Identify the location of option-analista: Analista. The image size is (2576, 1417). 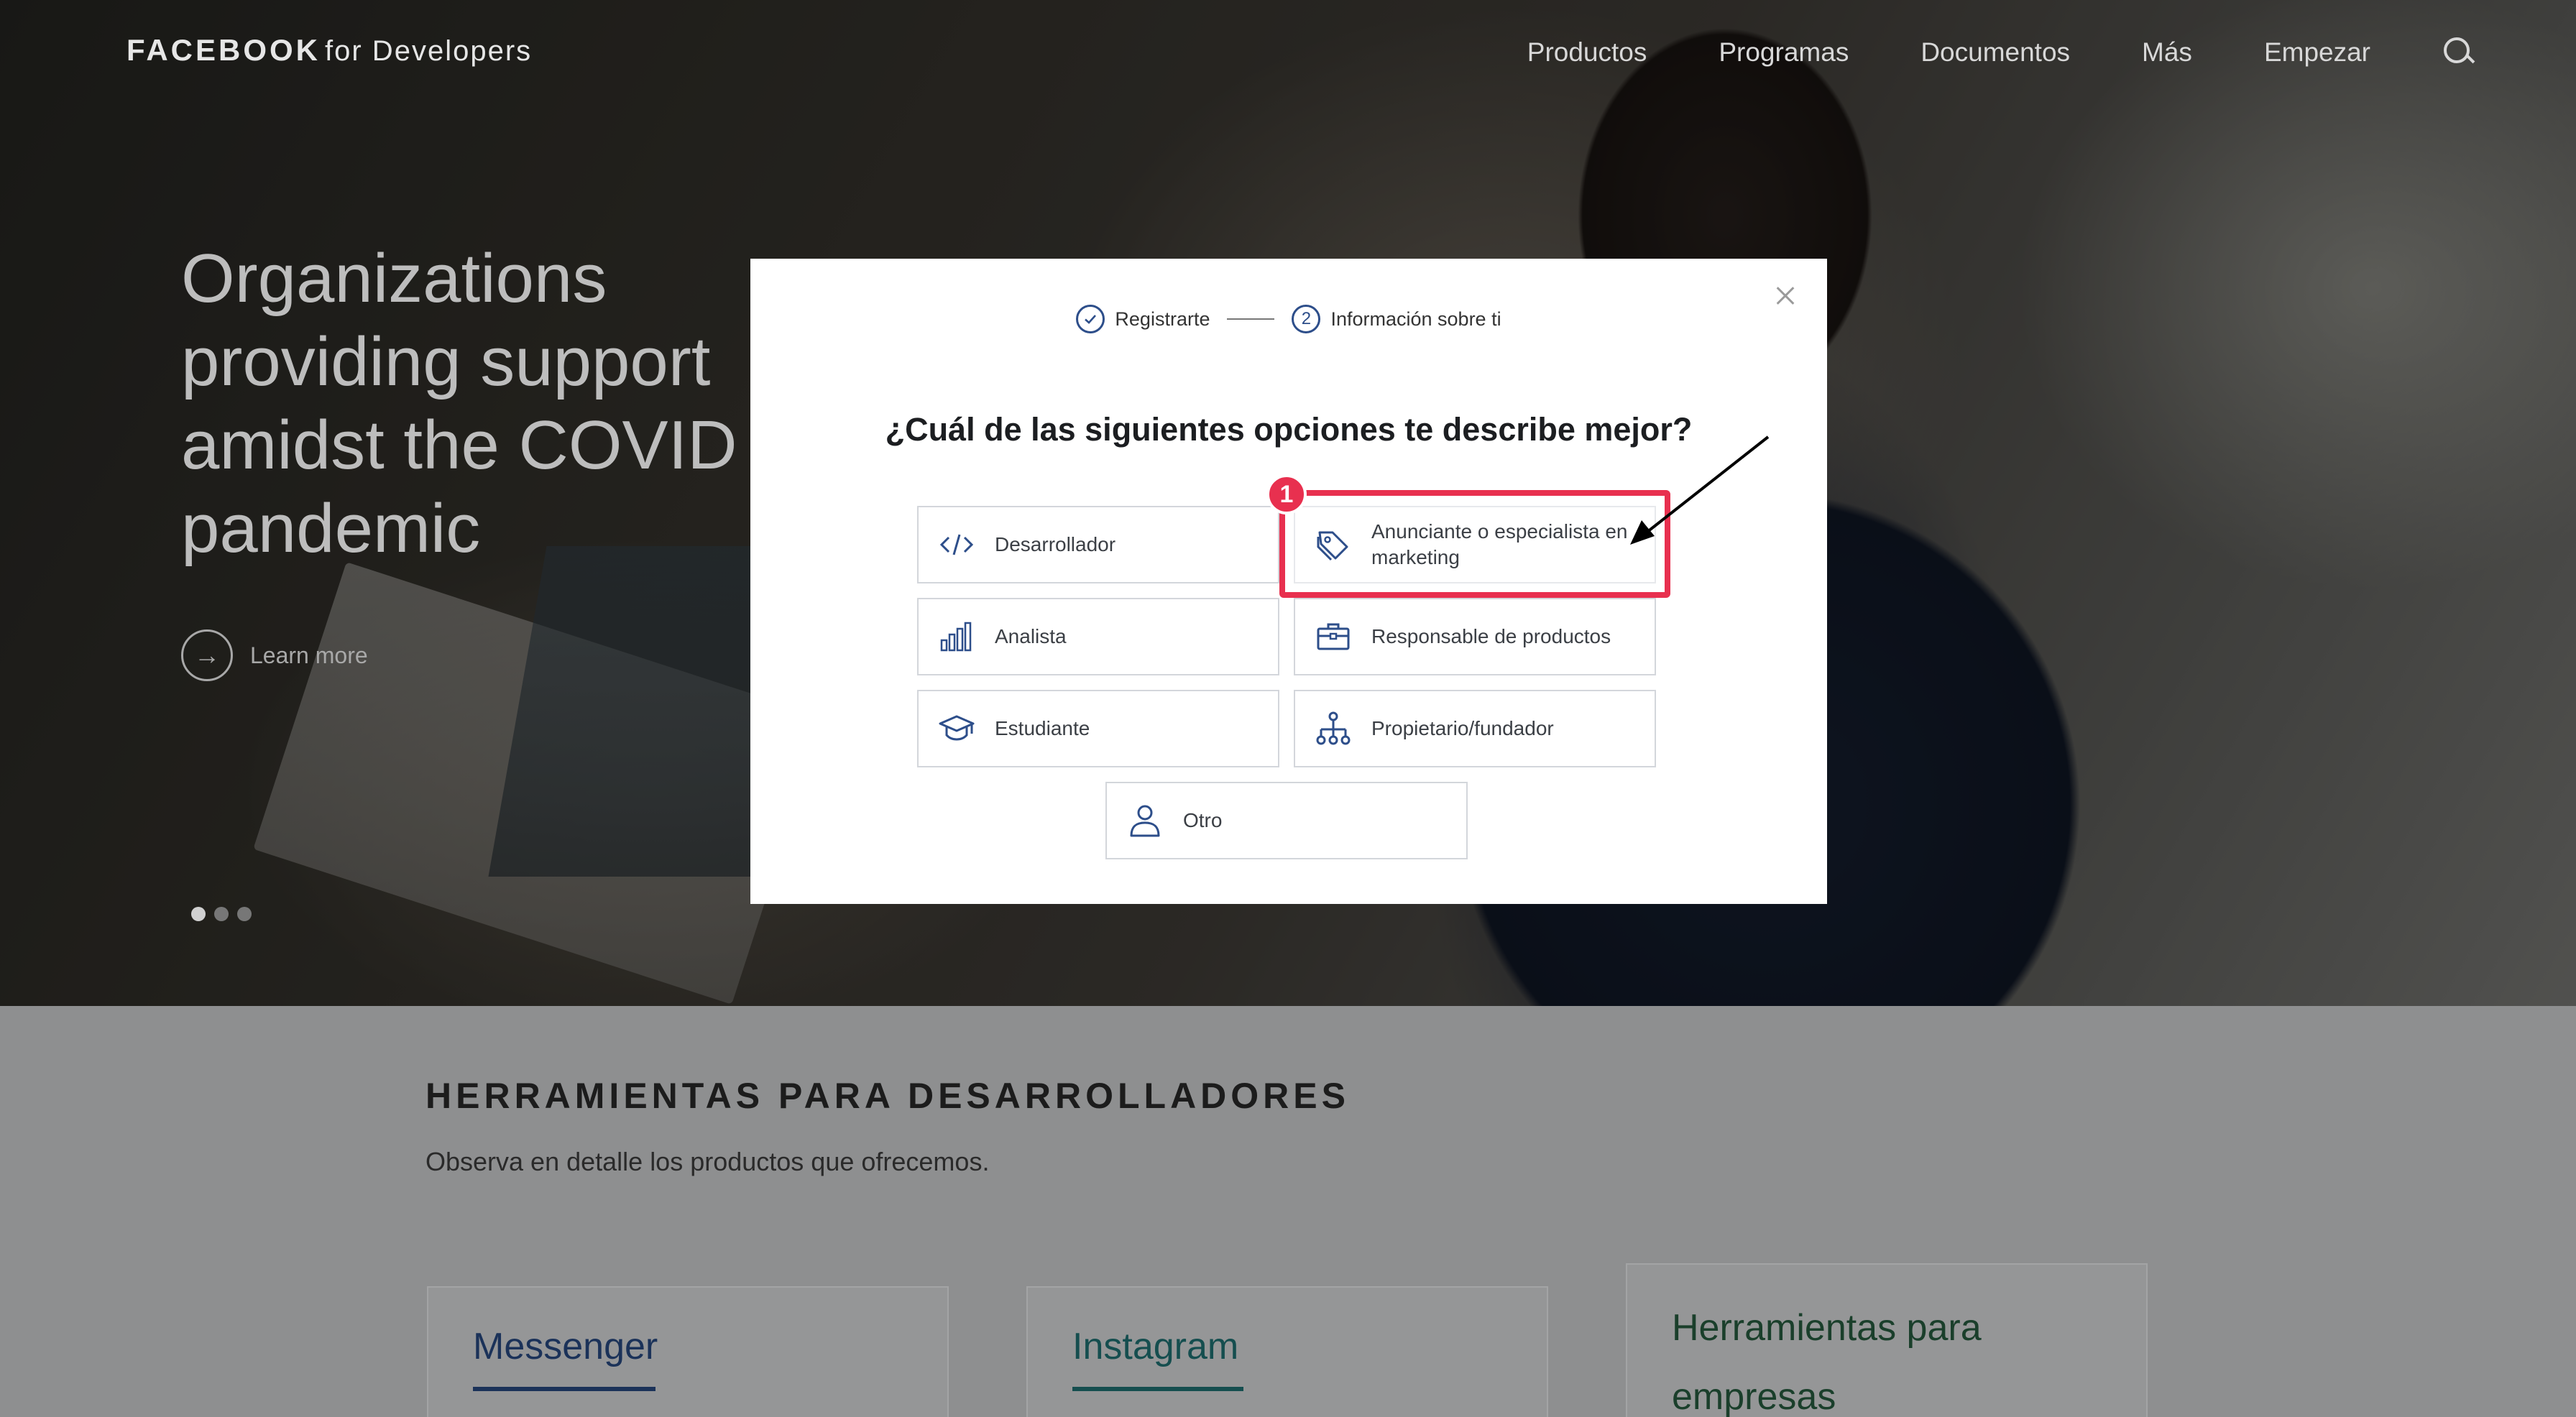
(1098, 637).